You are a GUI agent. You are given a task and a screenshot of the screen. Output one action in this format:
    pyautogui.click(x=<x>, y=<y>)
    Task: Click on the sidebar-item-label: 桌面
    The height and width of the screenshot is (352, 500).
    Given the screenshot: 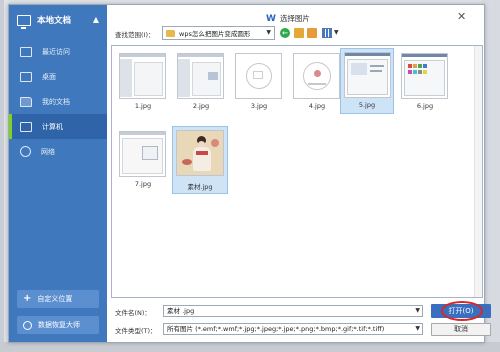 What is the action you would take?
    pyautogui.click(x=49, y=76)
    